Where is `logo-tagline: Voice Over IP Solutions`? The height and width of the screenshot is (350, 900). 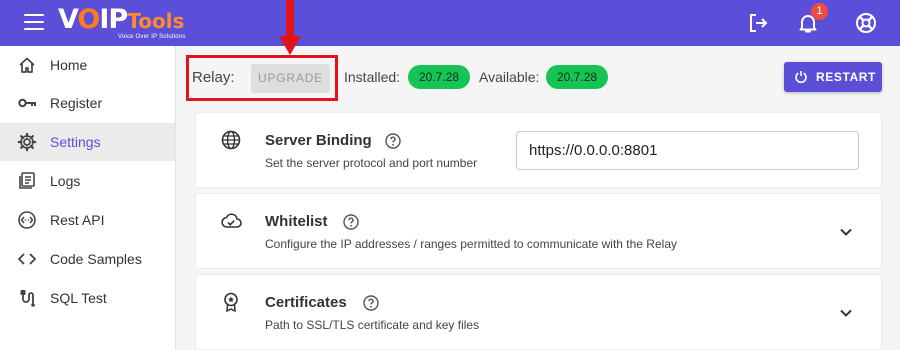 logo-tagline: Voice Over IP Solutions is located at coordinates (152, 37).